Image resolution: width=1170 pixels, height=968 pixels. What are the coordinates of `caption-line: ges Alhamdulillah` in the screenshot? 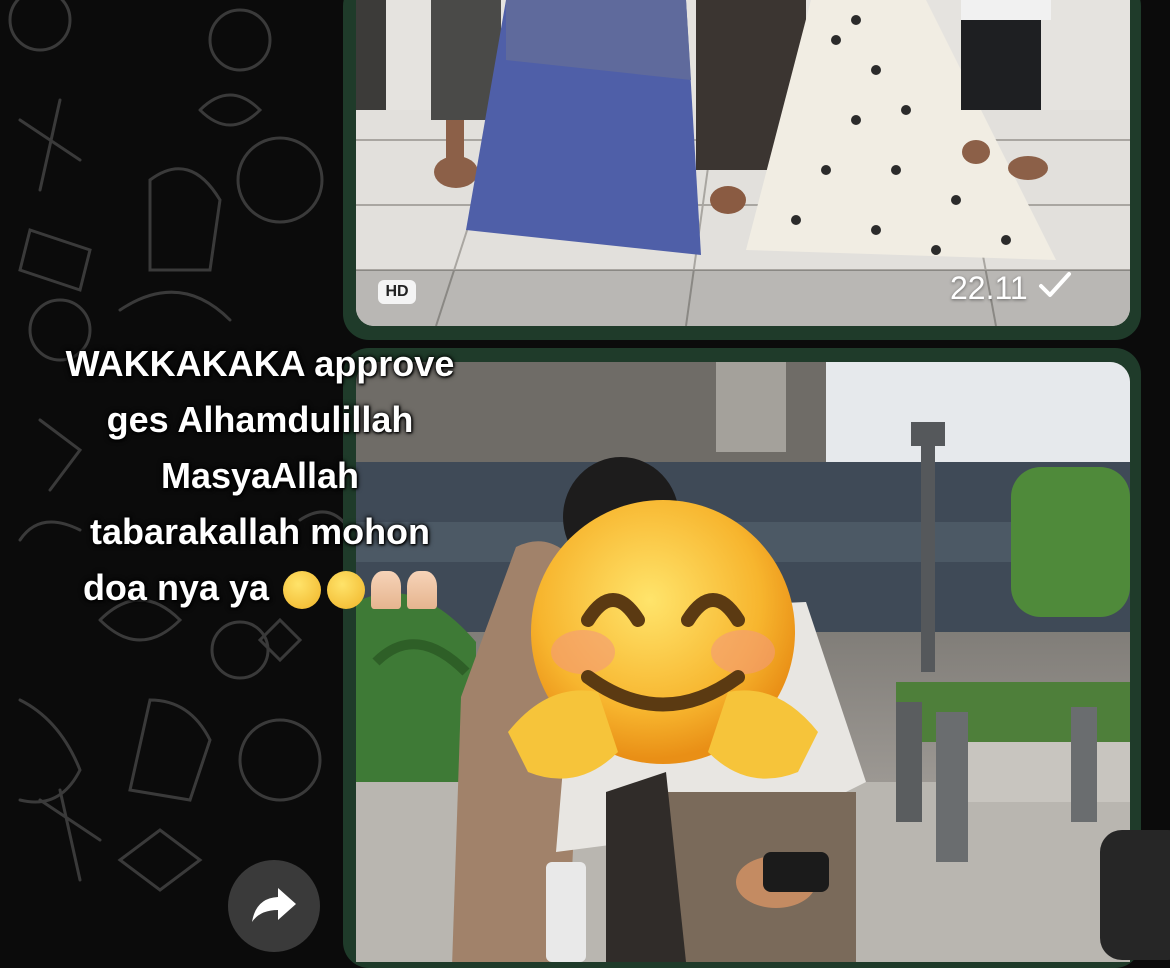 It's located at (260, 419).